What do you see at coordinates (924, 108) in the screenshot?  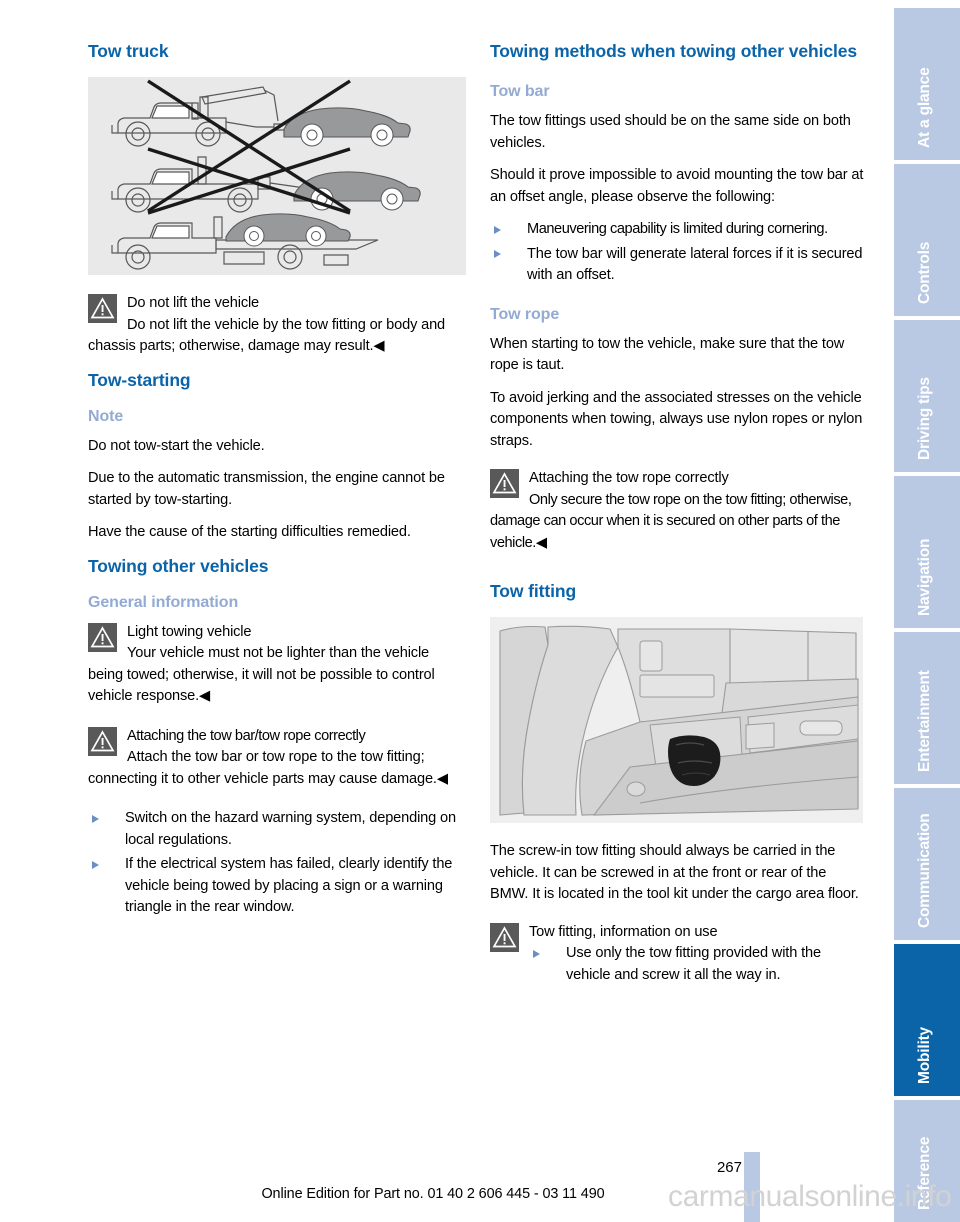 I see `tab-label: At a glance` at bounding box center [924, 108].